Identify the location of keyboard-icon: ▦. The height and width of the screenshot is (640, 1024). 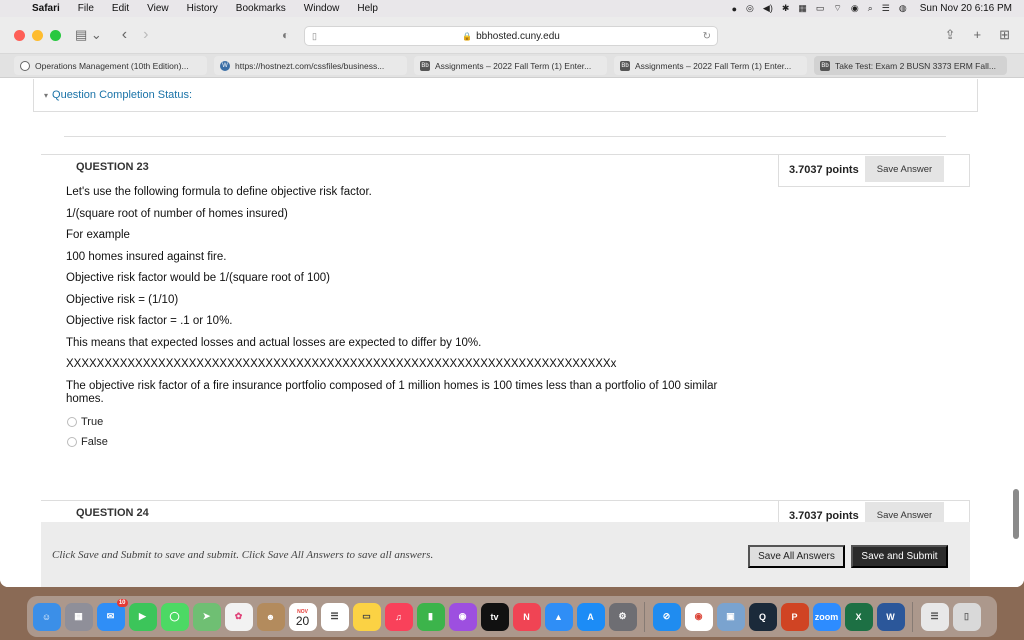
(802, 8).